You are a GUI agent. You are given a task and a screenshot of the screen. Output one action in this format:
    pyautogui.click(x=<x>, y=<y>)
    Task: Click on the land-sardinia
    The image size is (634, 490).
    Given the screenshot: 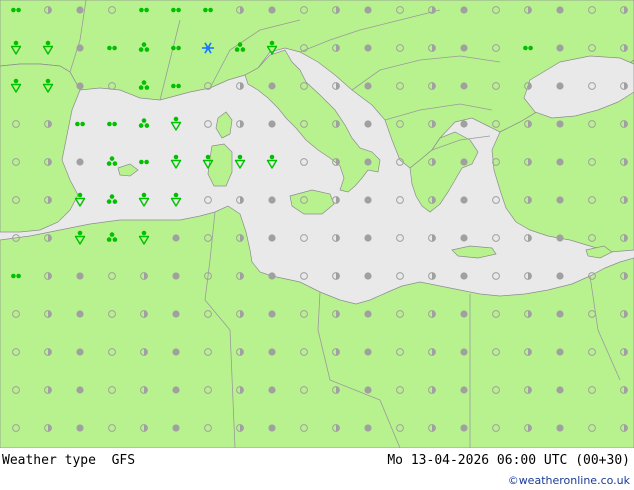 What is the action you would take?
    pyautogui.click(x=220, y=165)
    